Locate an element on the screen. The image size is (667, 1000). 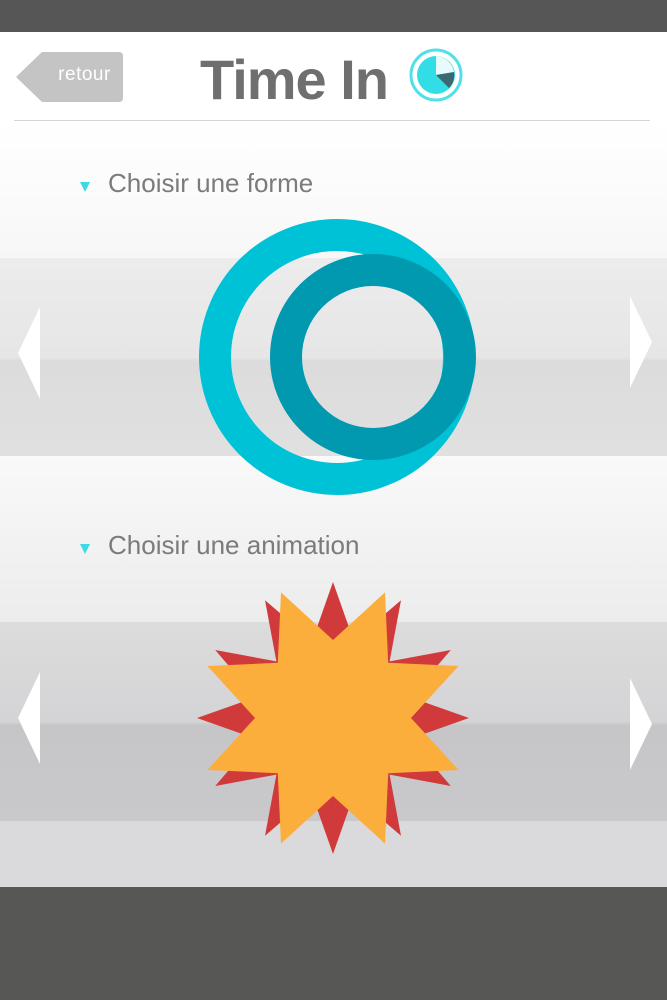
back-button-label: retour is located at coordinates (84, 74).